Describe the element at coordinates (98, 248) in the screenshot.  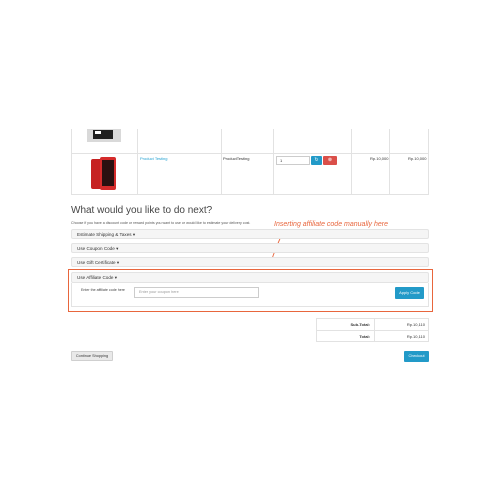
I see `panel-title: Use Coupon Code ▾` at that location.